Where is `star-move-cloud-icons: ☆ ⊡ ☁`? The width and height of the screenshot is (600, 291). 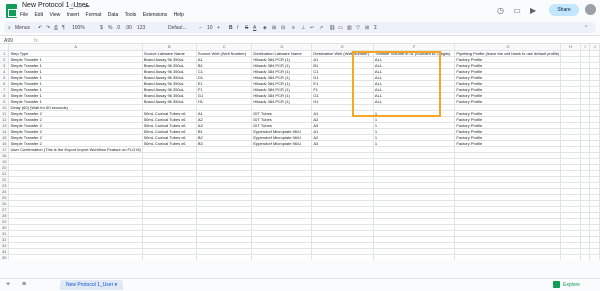 star-move-cloud-icons: ☆ ⊡ ☁ is located at coordinates (80, 5).